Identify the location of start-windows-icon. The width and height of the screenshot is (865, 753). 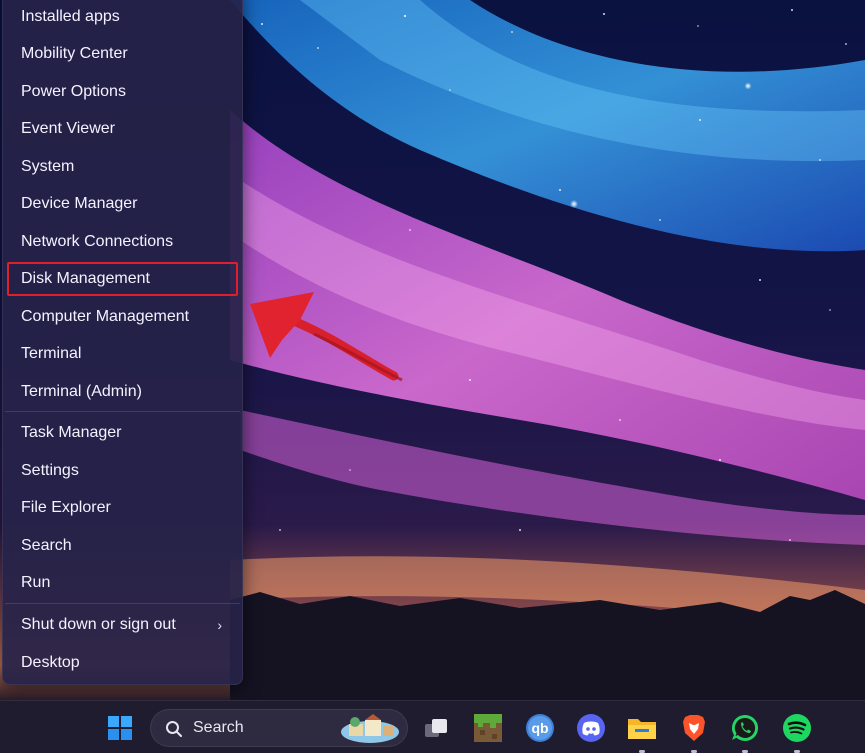
(120, 728).